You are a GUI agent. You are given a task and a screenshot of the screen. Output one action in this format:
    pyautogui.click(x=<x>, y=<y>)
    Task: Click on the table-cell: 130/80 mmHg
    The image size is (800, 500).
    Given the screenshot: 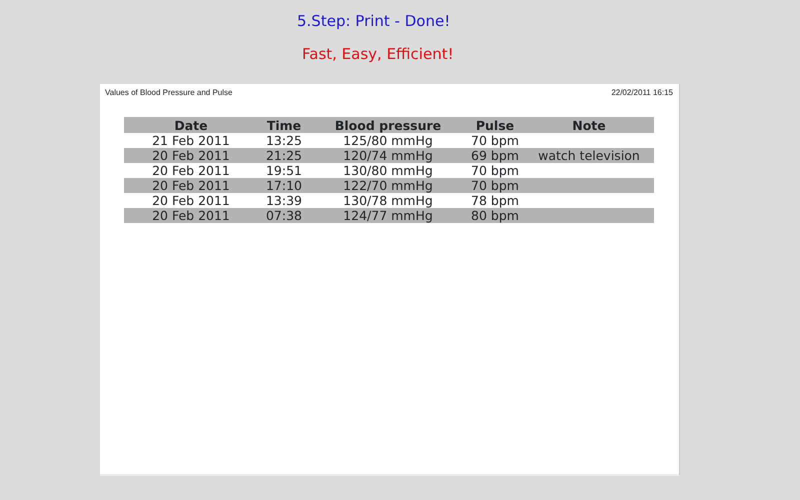 What is the action you would take?
    pyautogui.click(x=388, y=170)
    